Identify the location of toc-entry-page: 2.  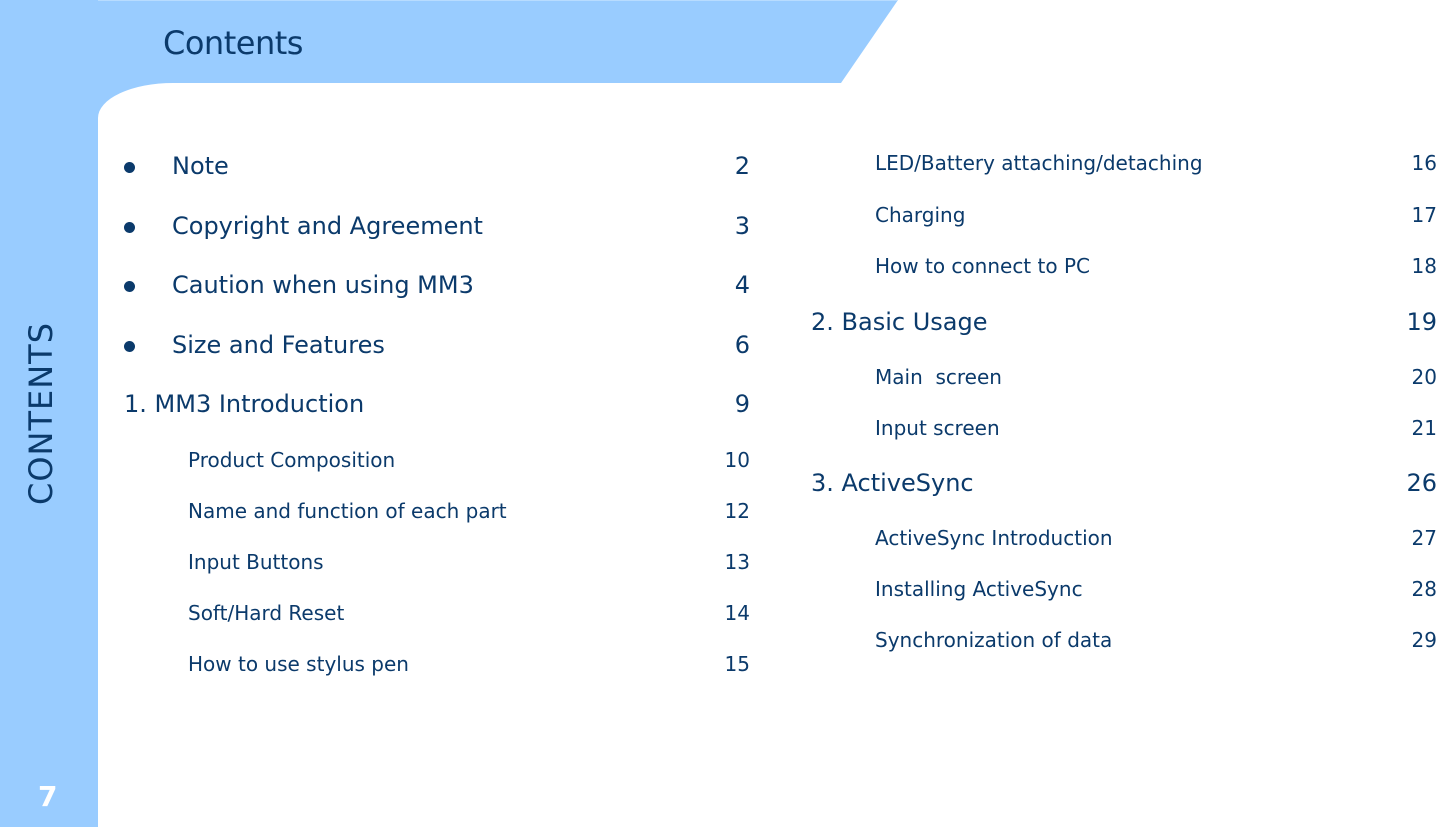
(742, 166).